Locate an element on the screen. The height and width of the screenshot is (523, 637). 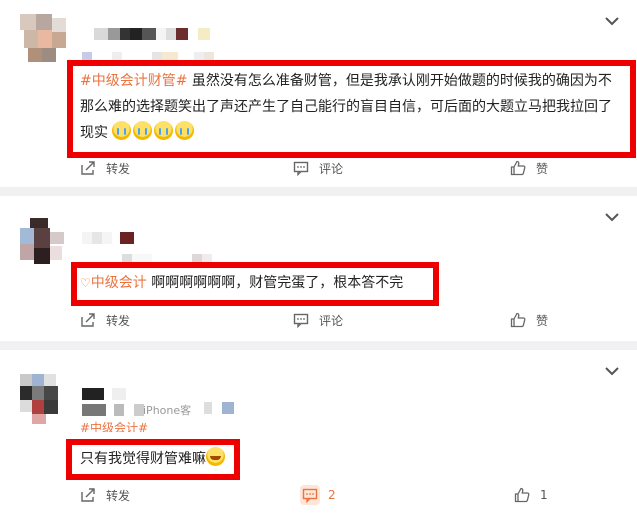
topic-link: #中级会计# is located at coordinates (114, 426).